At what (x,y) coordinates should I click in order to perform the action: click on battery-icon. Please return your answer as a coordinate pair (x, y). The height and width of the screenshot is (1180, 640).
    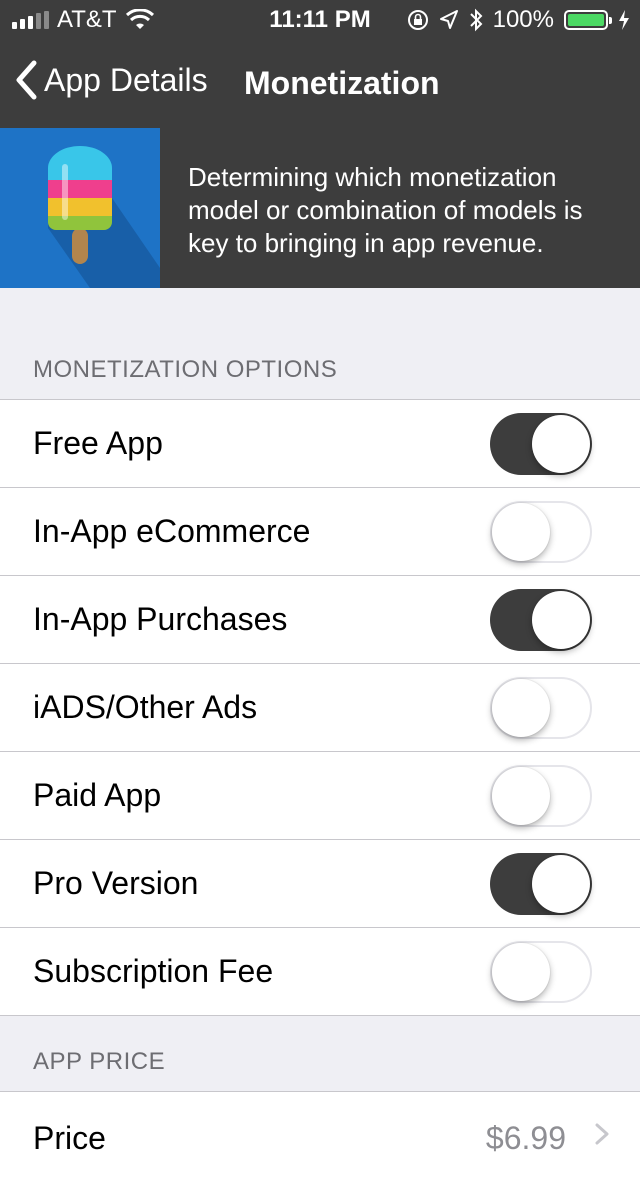
    Looking at the image, I should click on (588, 20).